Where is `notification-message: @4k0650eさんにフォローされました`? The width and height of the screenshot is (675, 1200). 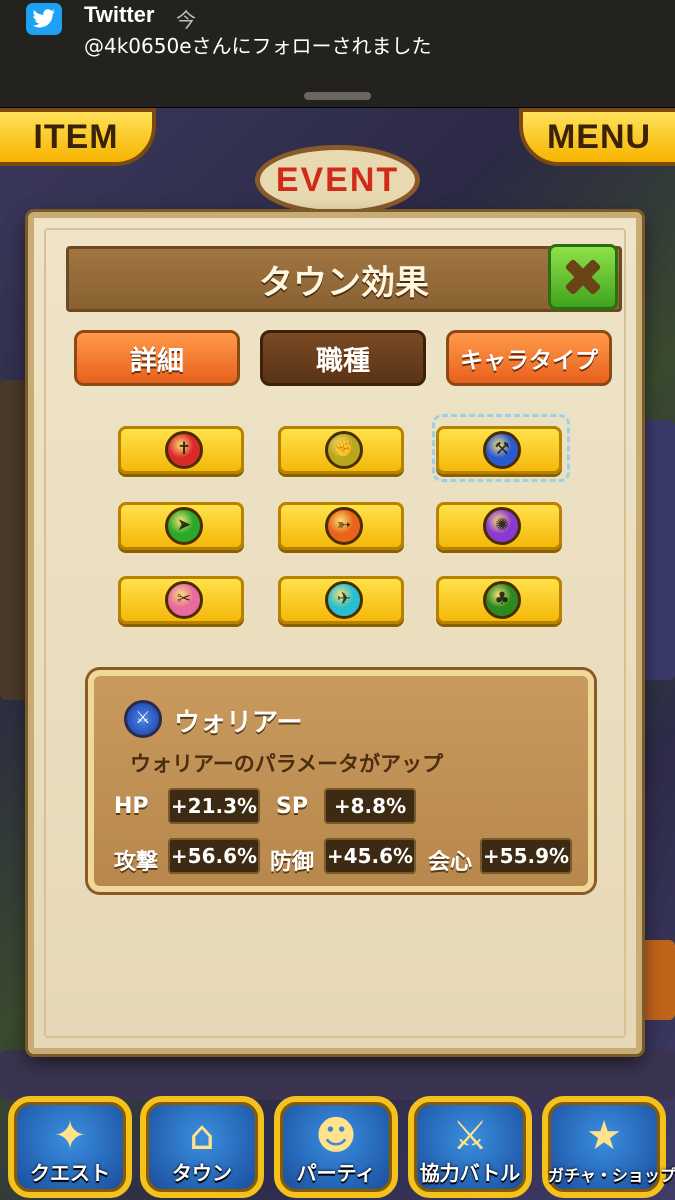
notification-message: @4k0650eさんにフォローされました is located at coordinates (258, 46).